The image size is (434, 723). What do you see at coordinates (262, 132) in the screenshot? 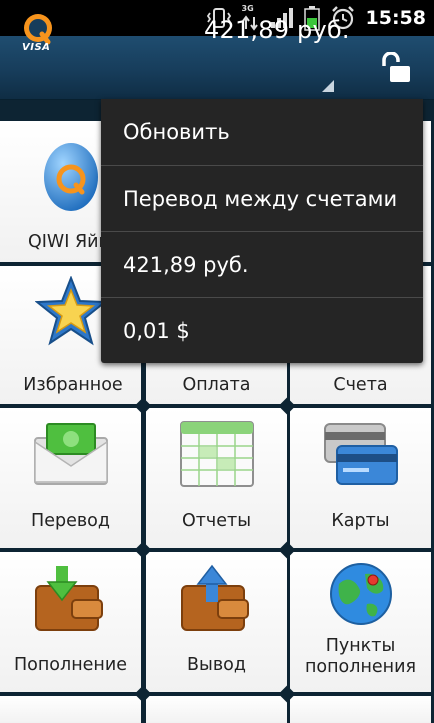
I see `menu-item-refresh: Обновить` at bounding box center [262, 132].